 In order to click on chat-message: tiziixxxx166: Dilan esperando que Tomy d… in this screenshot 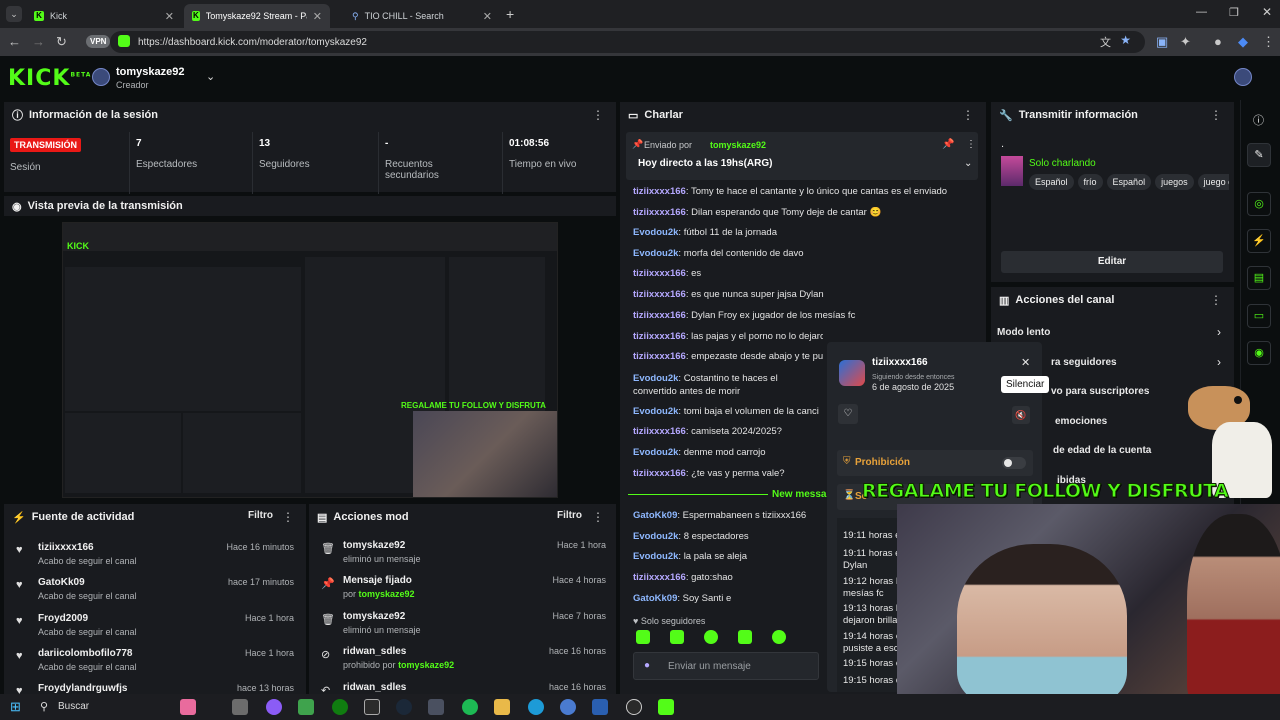, I will do `click(813, 212)`.